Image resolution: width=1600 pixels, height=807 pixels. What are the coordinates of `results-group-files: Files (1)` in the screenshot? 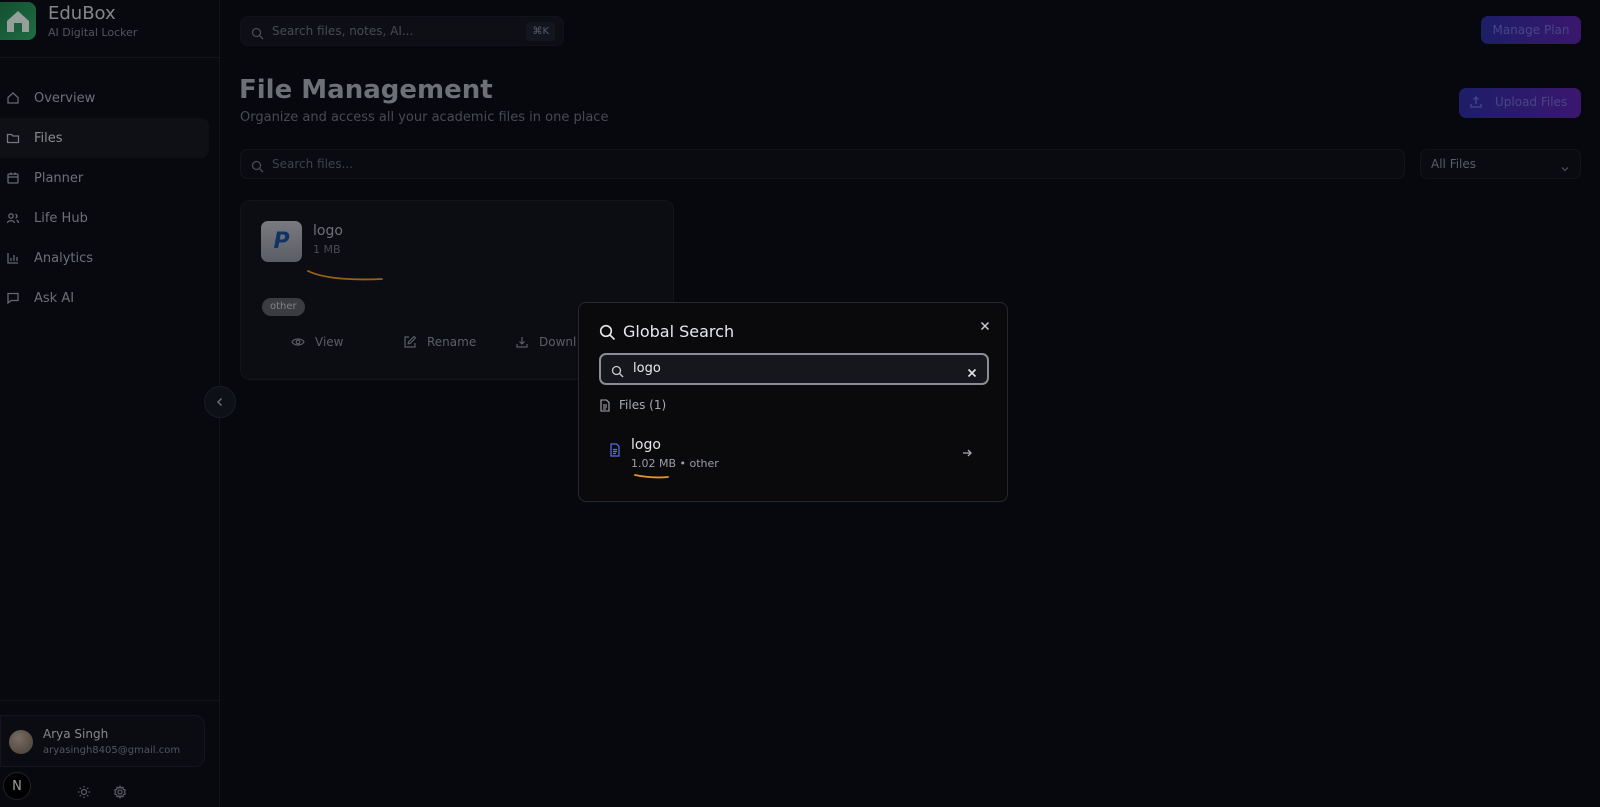 It's located at (632, 405).